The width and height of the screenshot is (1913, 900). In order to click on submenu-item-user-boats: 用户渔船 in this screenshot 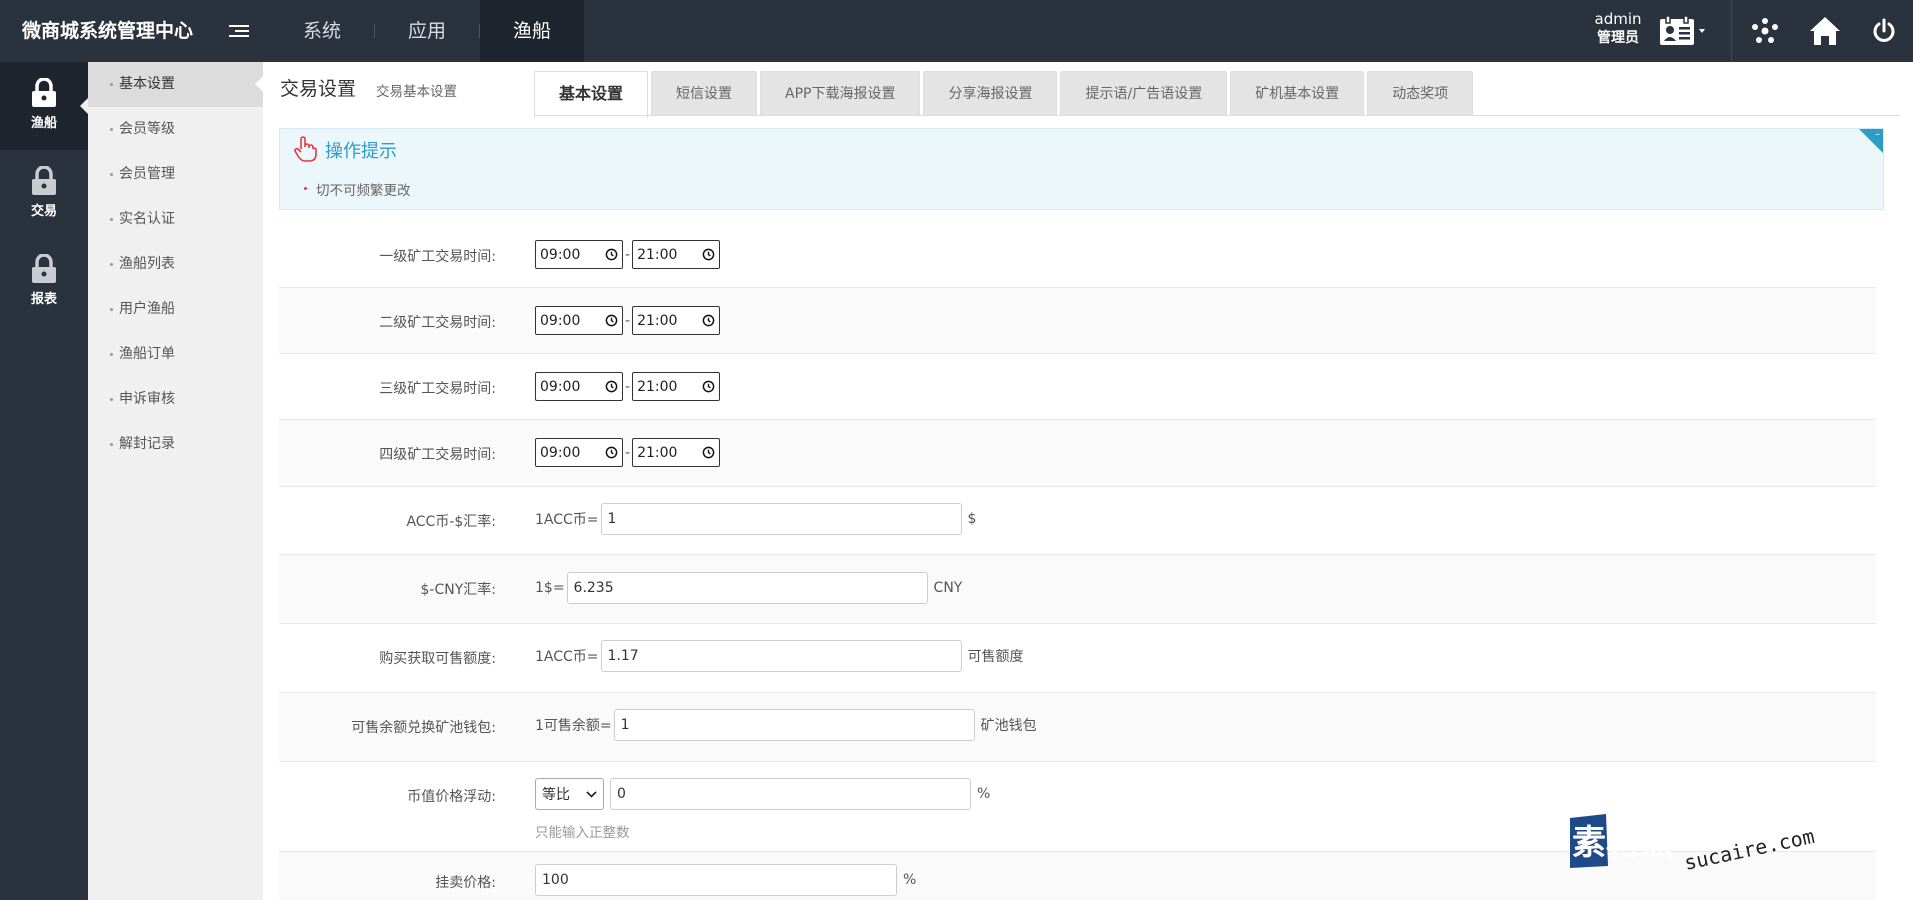, I will do `click(175, 309)`.